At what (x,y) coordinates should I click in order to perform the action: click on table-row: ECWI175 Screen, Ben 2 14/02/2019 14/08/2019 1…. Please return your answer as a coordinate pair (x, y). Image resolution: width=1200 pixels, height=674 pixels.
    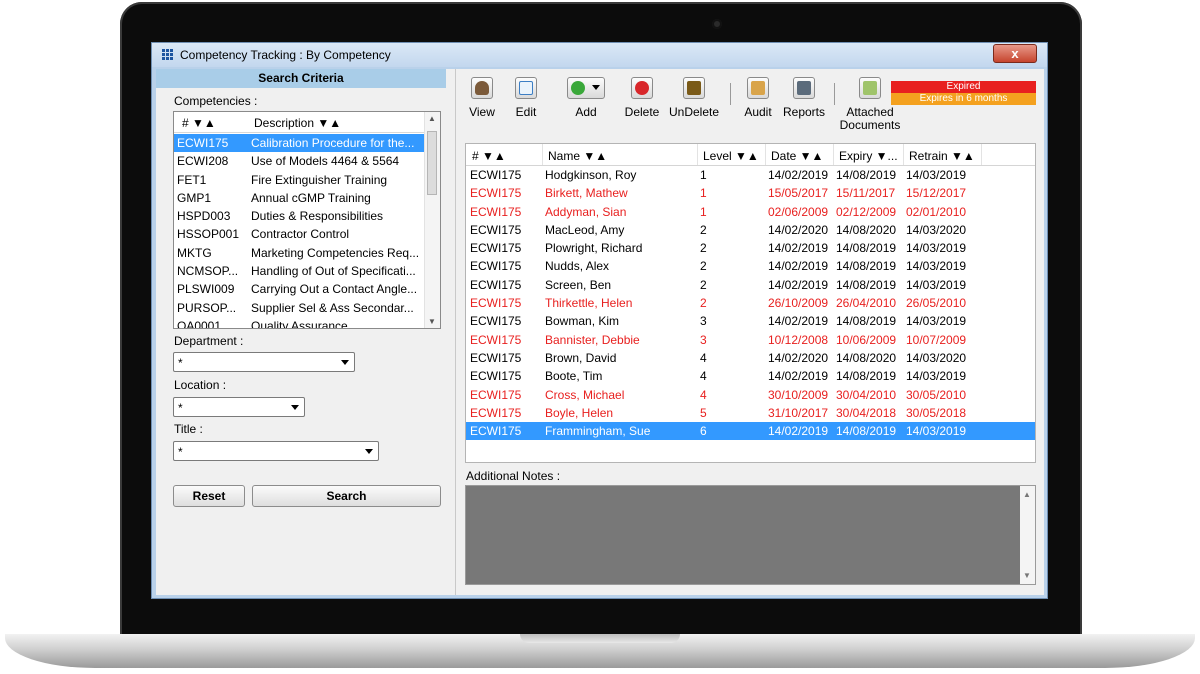
    Looking at the image, I should click on (750, 285).